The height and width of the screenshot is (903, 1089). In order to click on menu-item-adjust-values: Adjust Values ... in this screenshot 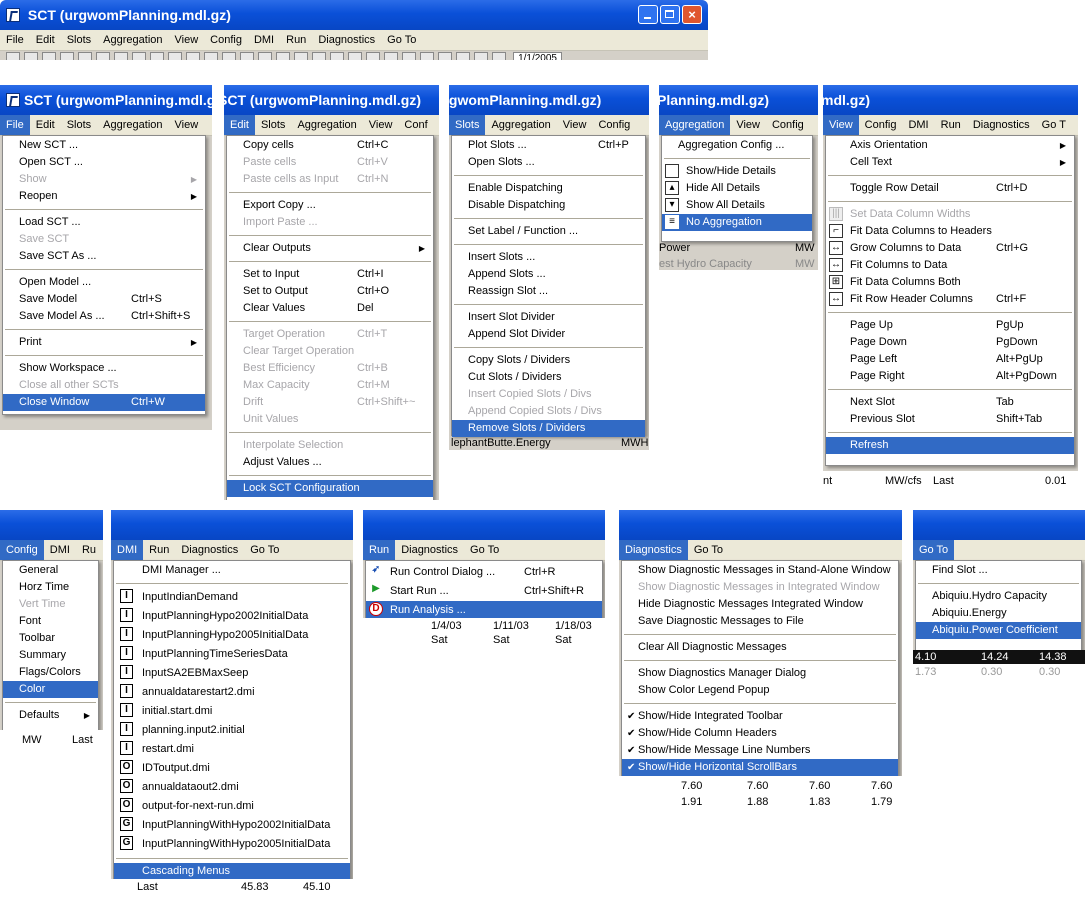, I will do `click(330, 462)`.